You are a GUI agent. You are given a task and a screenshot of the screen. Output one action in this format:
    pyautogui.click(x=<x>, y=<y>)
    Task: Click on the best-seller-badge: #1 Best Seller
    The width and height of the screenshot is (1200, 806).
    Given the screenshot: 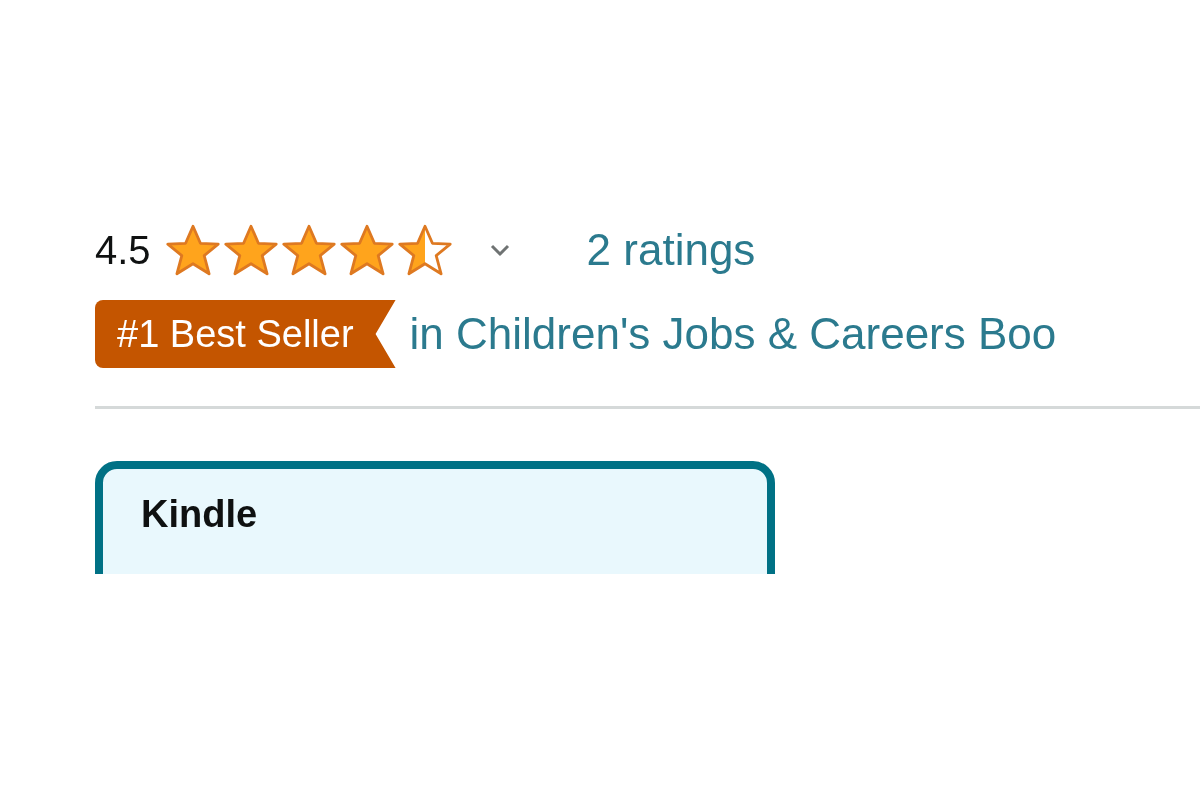 What is the action you would take?
    pyautogui.click(x=245, y=334)
    